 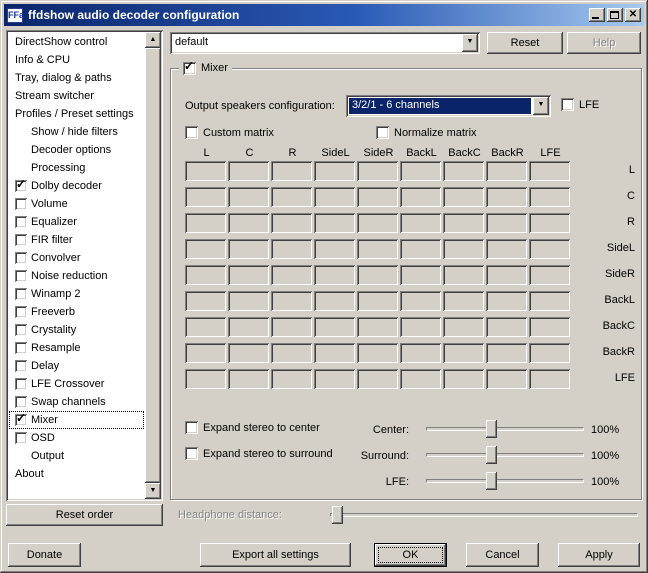 I want to click on matrix-cell-backc-sider, so click(x=377, y=327).